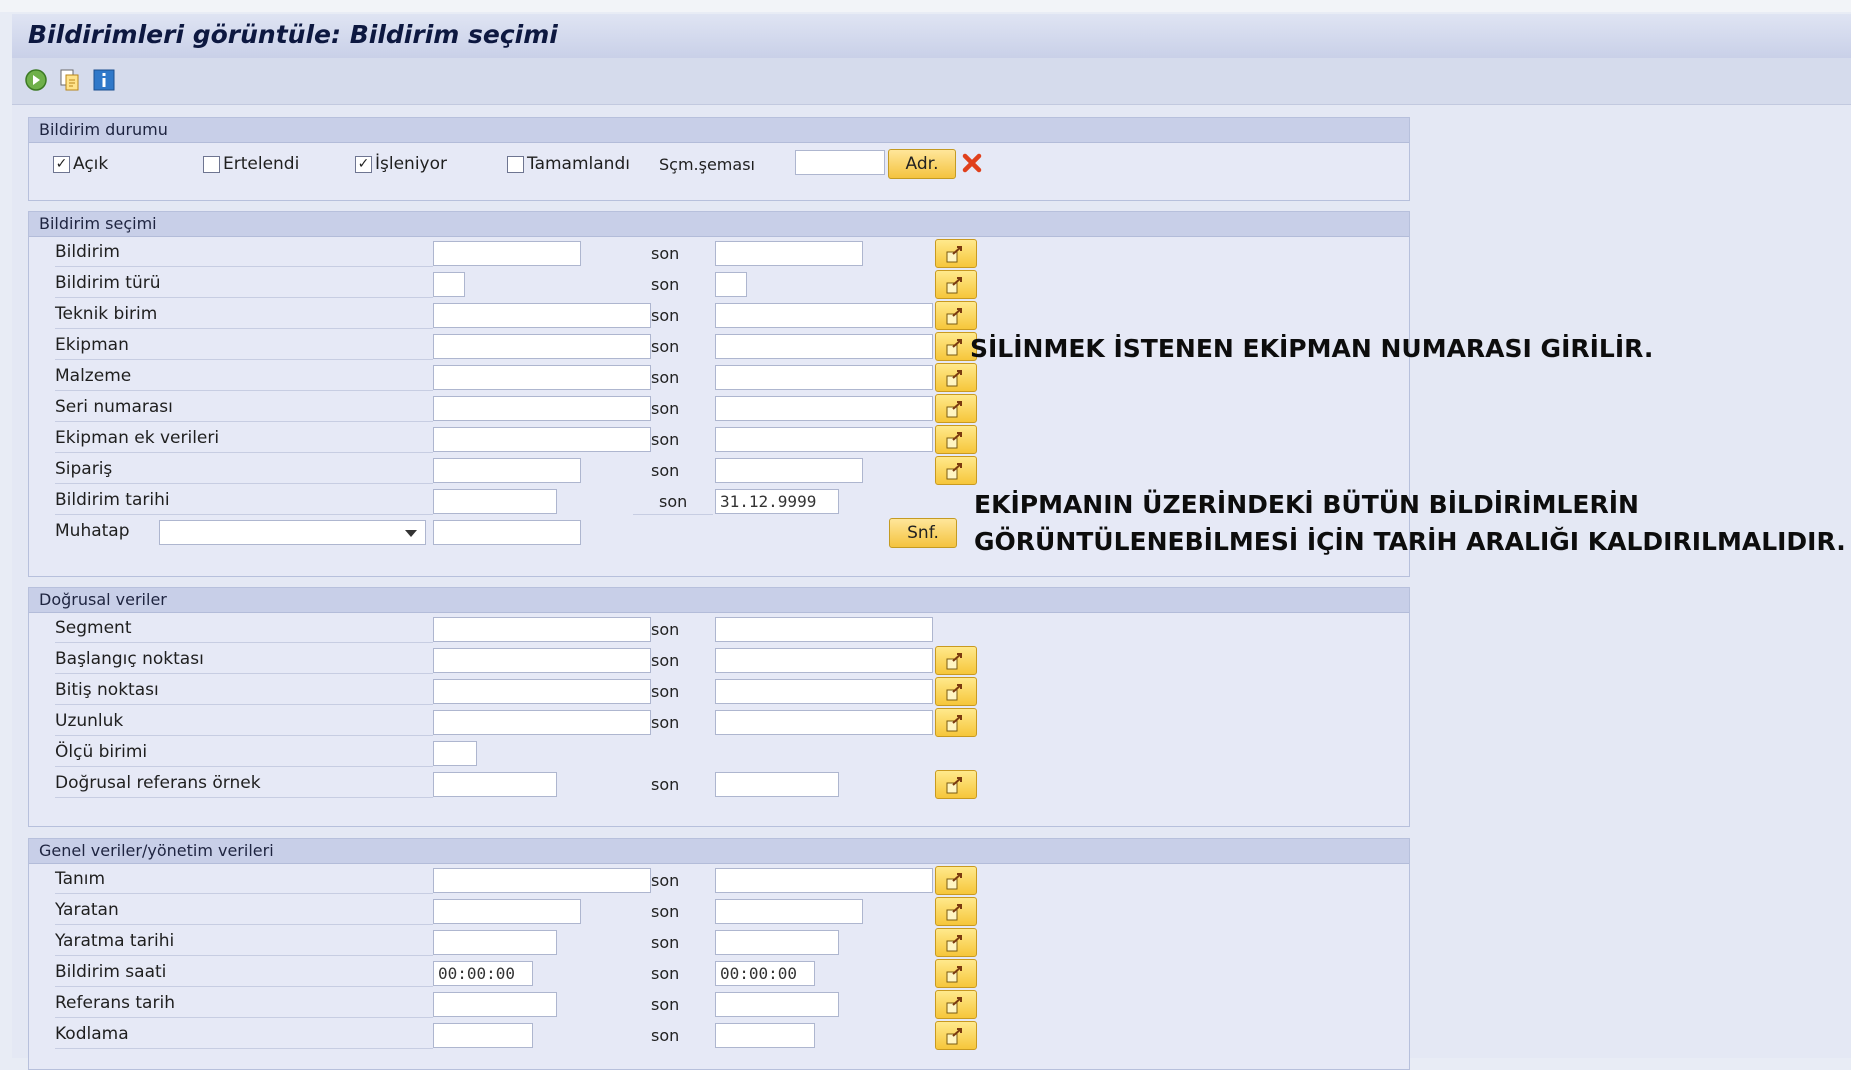 This screenshot has width=1851, height=1070. I want to click on bildirim-tarihi-from-input, so click(495, 501).